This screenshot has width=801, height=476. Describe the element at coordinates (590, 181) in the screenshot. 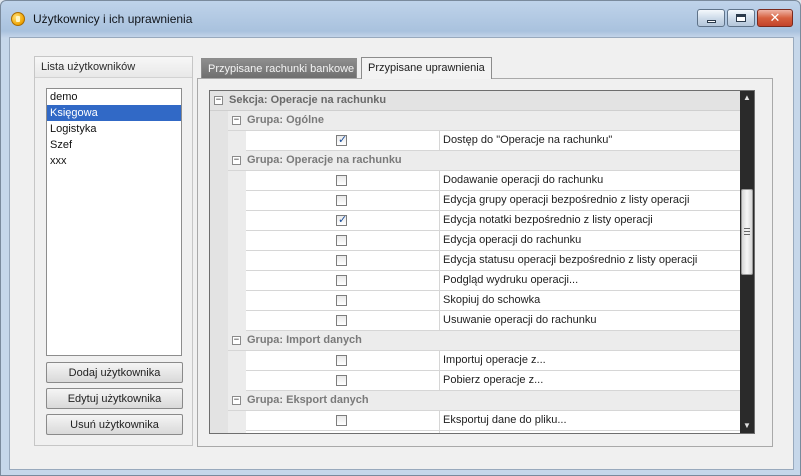

I see `permission-name: Dodawanie operacji do rachunku` at that location.